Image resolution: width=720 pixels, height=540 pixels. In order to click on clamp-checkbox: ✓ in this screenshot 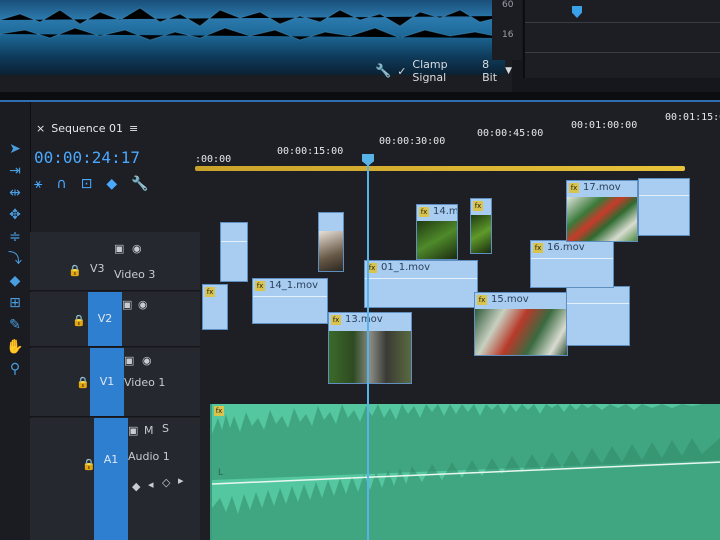, I will do `click(401, 71)`.